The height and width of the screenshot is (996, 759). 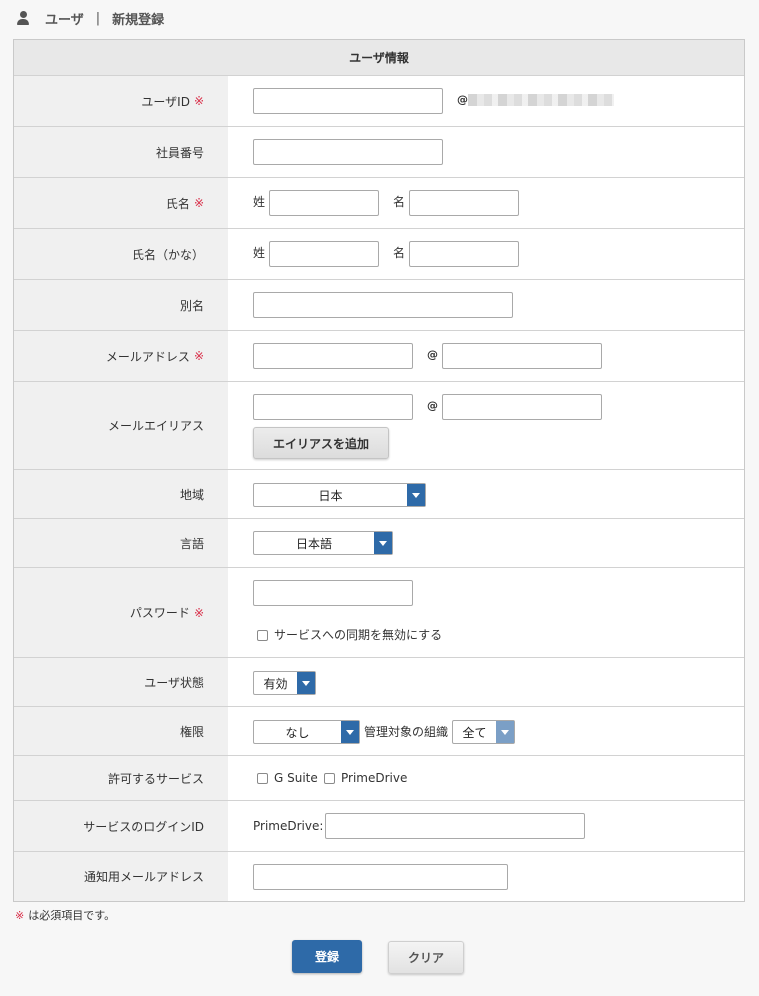 I want to click on last-name-label: 姓, so click(x=259, y=202).